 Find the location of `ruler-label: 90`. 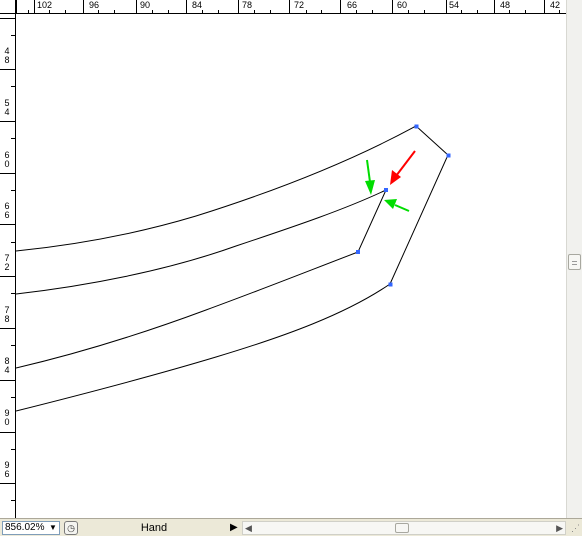

ruler-label: 90 is located at coordinates (145, 5).